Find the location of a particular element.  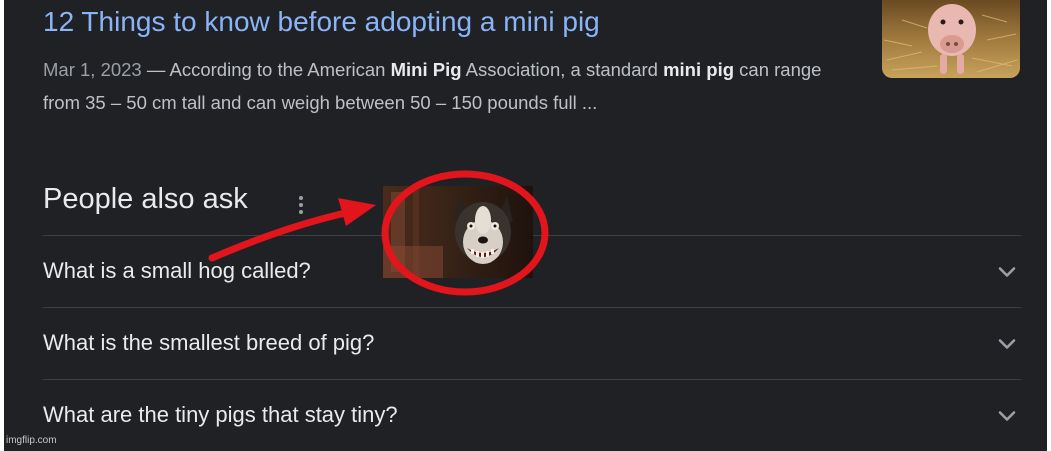

creepy-smiling-dog-photo is located at coordinates (458, 232).